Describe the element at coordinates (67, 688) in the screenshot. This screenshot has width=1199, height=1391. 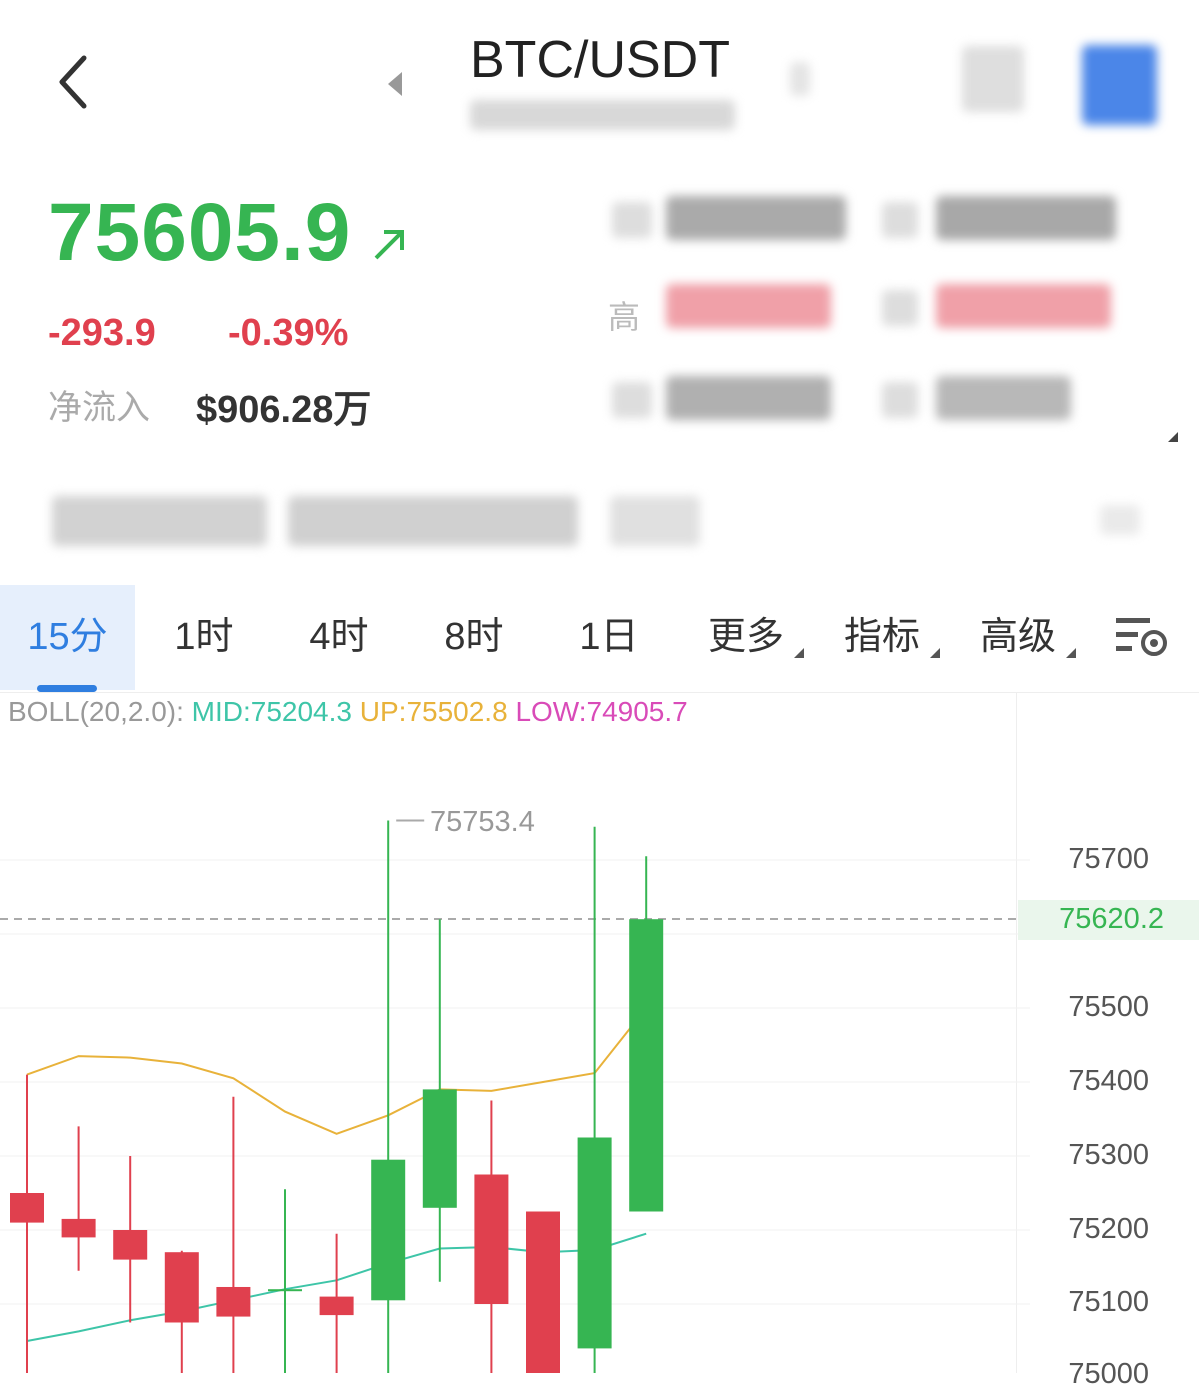
I see `tab-active-indicator` at that location.